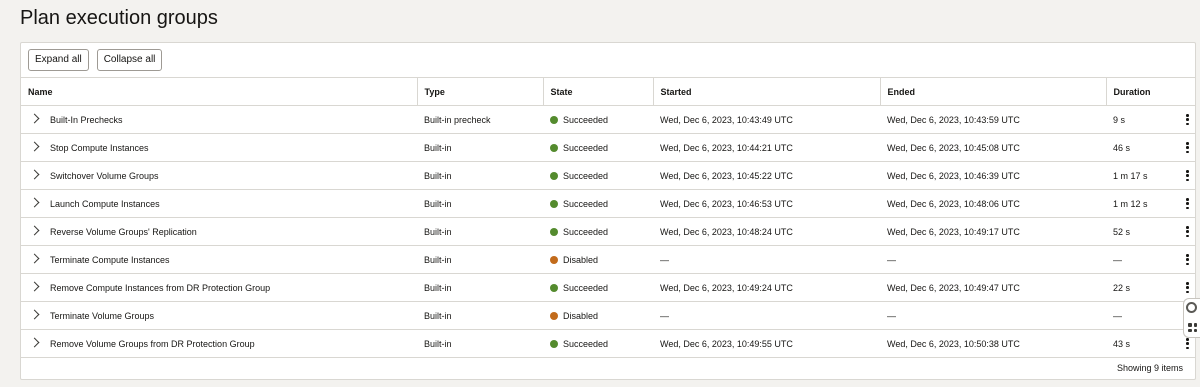  Describe the element at coordinates (993, 259) in the screenshot. I see `cell-ended: —` at that location.